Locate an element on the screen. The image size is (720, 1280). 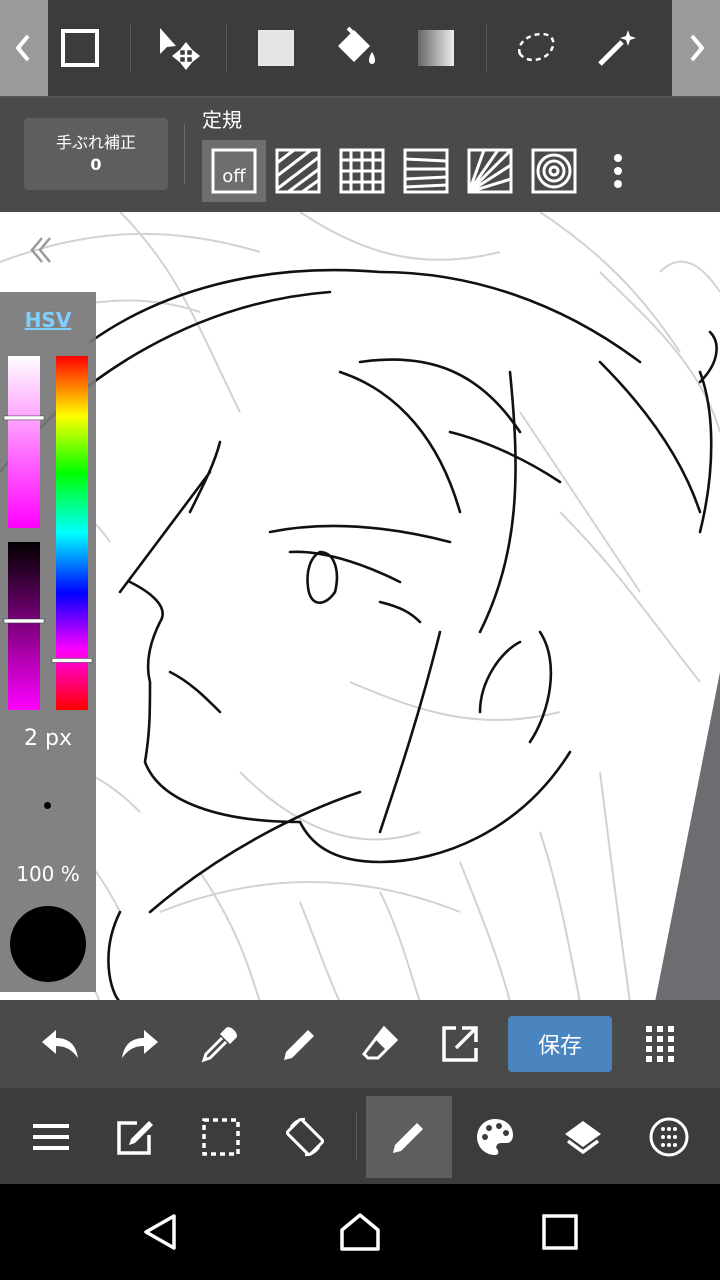
ruler-off-button: off is located at coordinates (234, 171).